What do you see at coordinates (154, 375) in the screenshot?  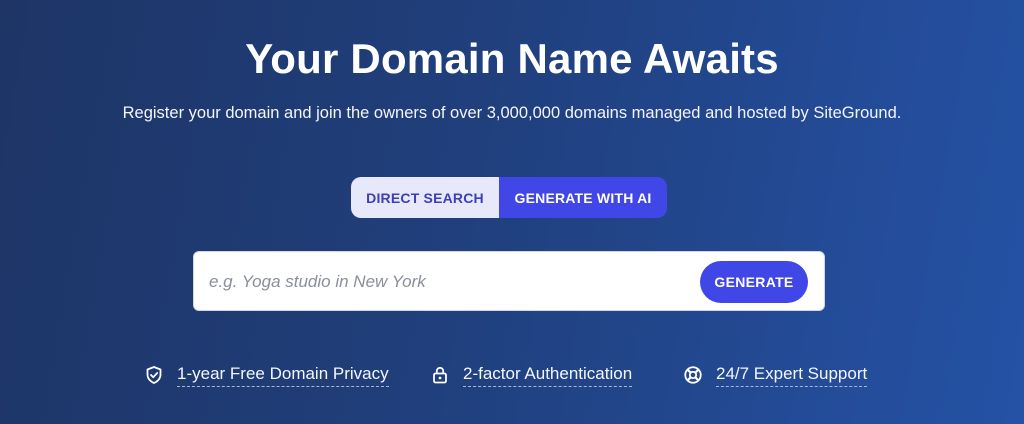 I see `shield-check-icon` at bounding box center [154, 375].